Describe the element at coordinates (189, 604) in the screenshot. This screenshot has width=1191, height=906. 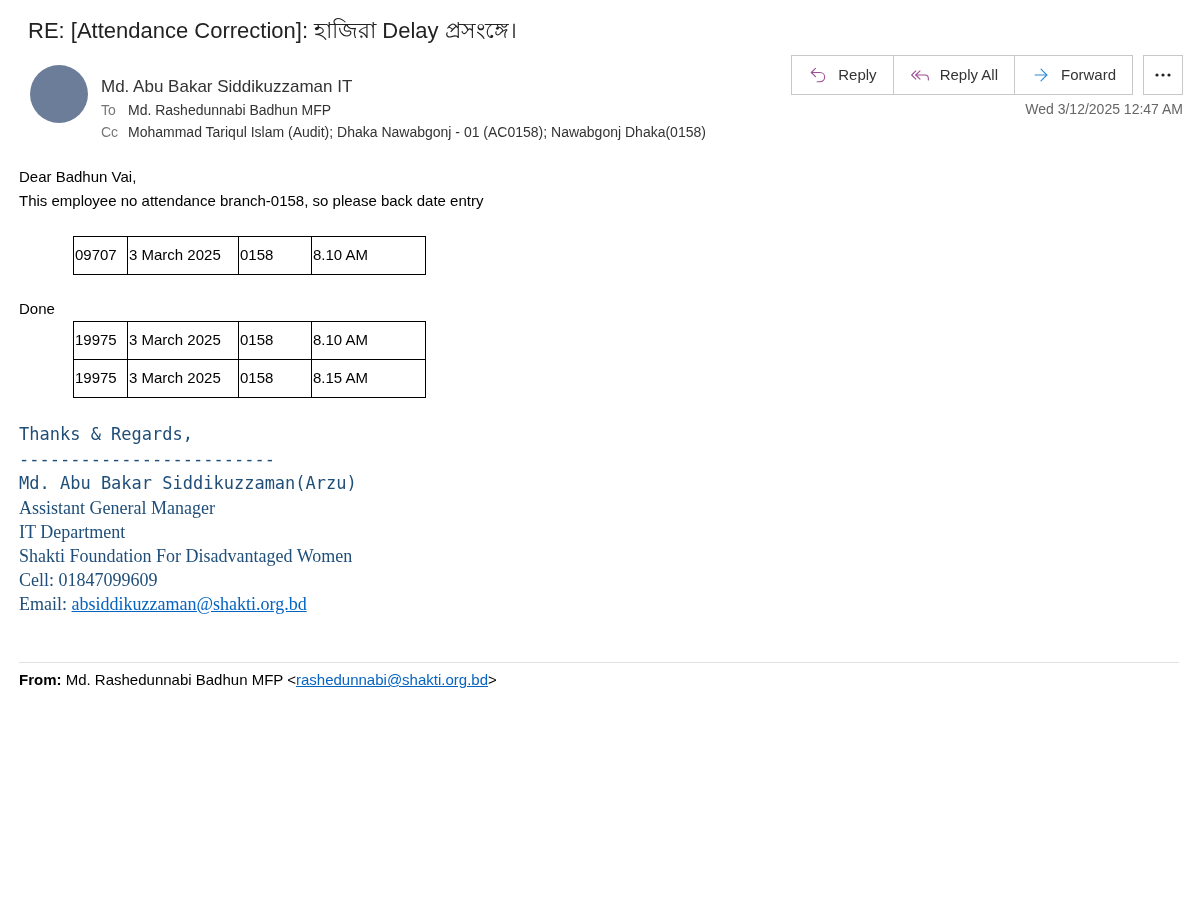
I see `email-link: absiddikuzzaman@shakti.org.bd` at that location.